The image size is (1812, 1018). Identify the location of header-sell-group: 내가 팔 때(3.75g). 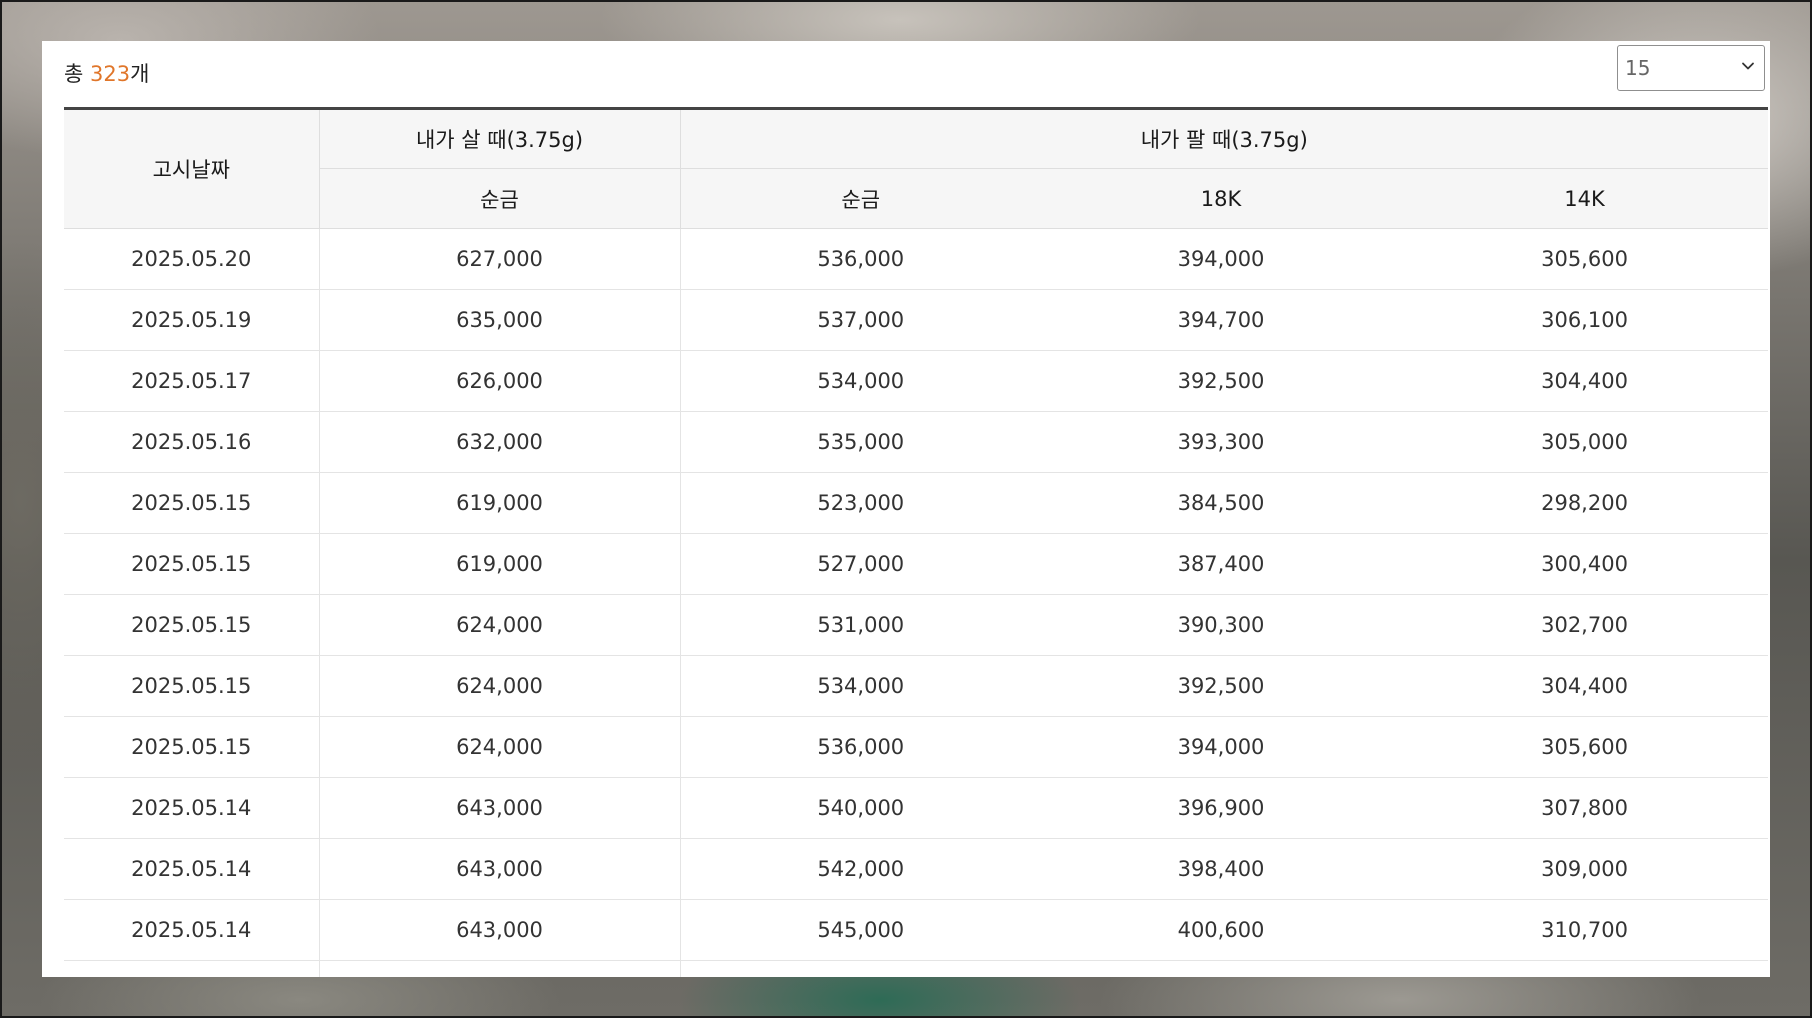
(1224, 138).